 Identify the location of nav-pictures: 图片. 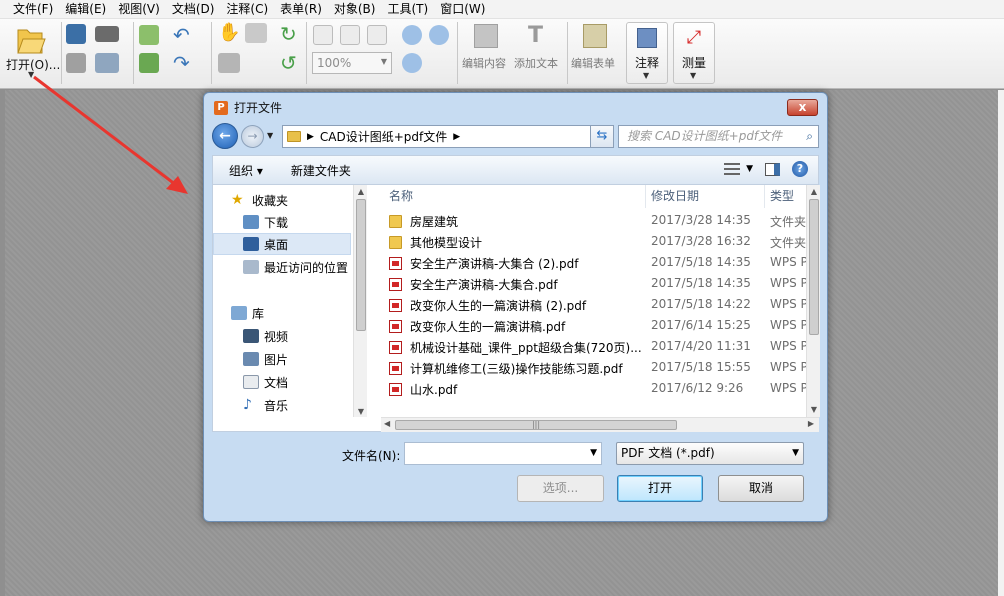
(282, 359).